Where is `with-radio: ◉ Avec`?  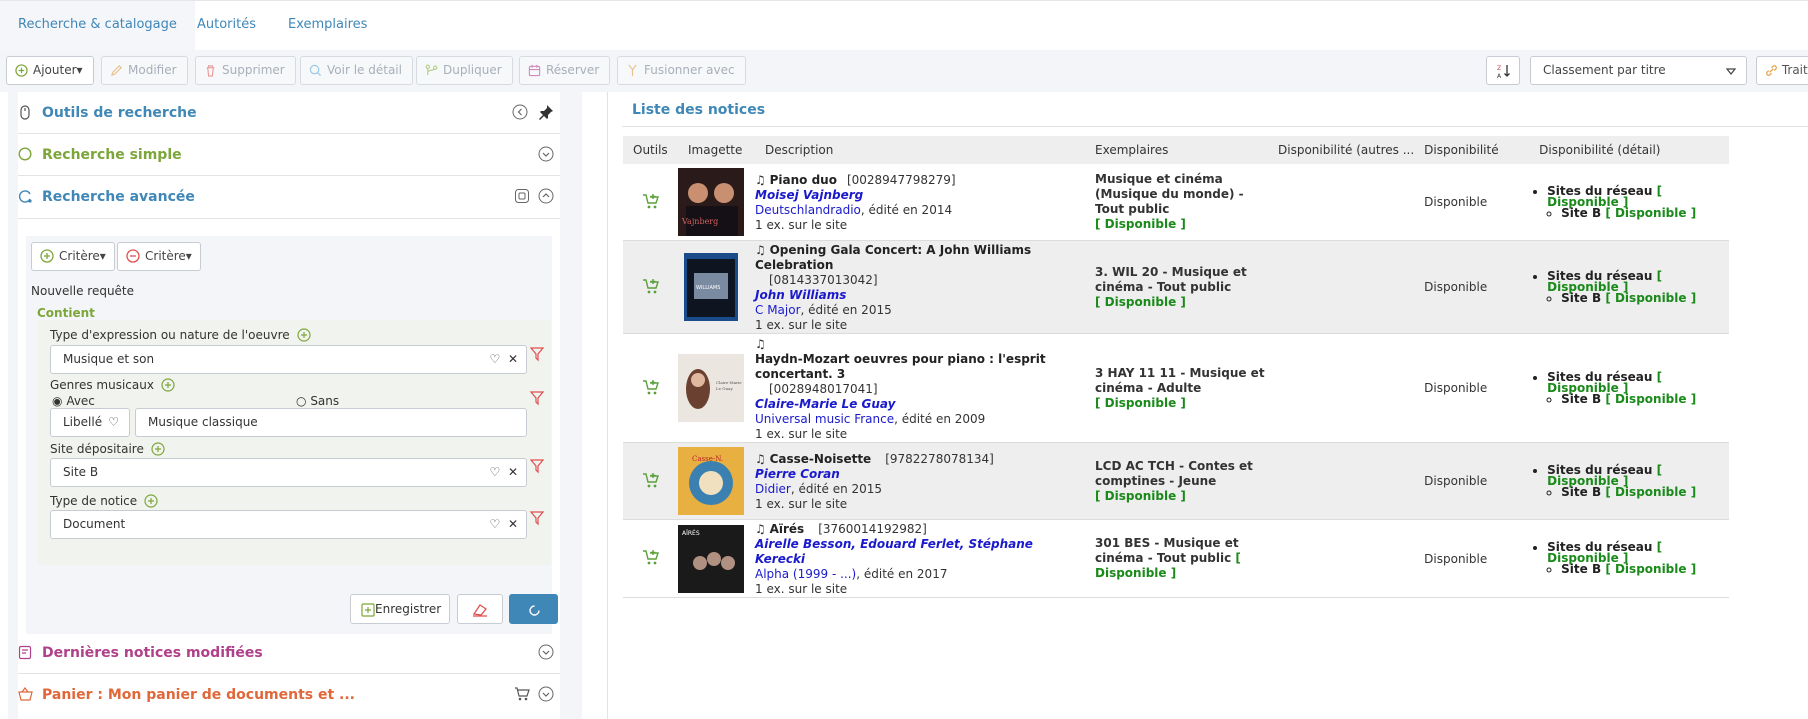 with-radio: ◉ Avec is located at coordinates (73, 401).